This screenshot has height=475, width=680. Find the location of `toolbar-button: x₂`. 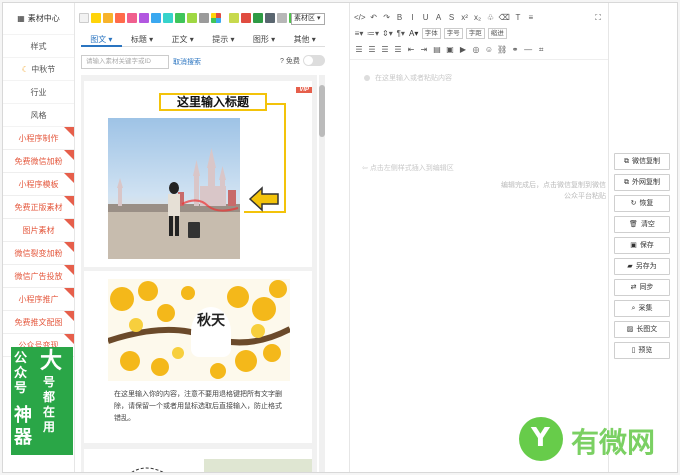

toolbar-button: x₂ is located at coordinates (478, 17).